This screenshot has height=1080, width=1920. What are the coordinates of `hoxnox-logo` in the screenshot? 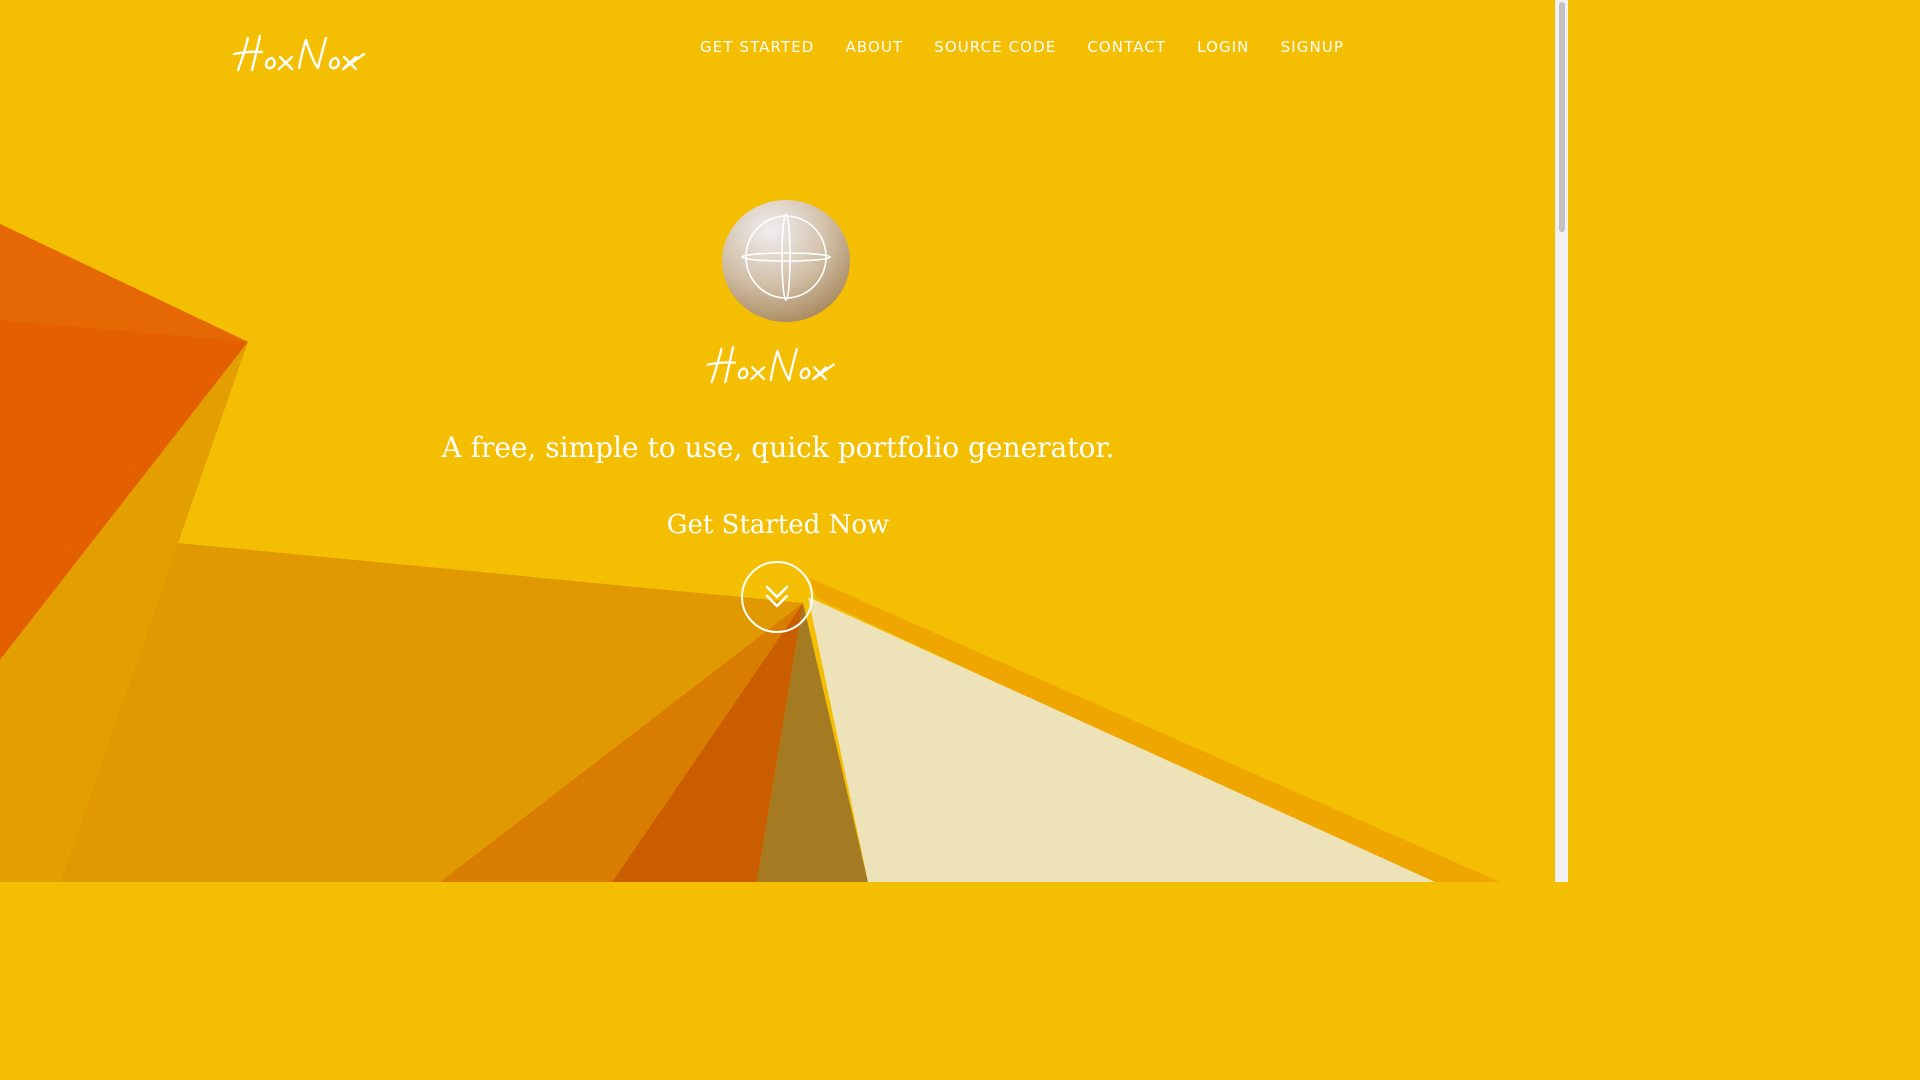 It's located at (307, 55).